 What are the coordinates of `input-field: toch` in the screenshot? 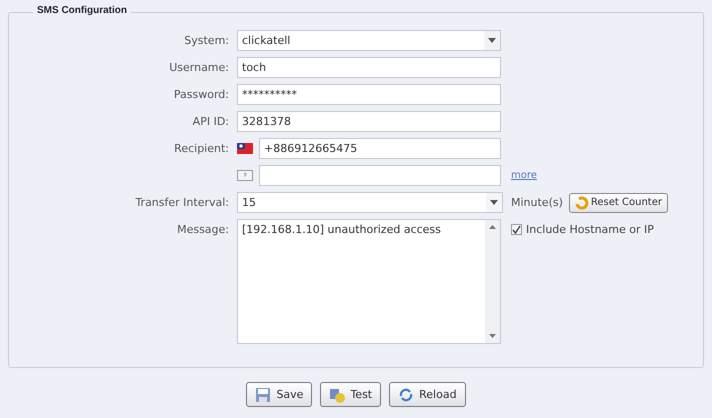 It's located at (369, 67).